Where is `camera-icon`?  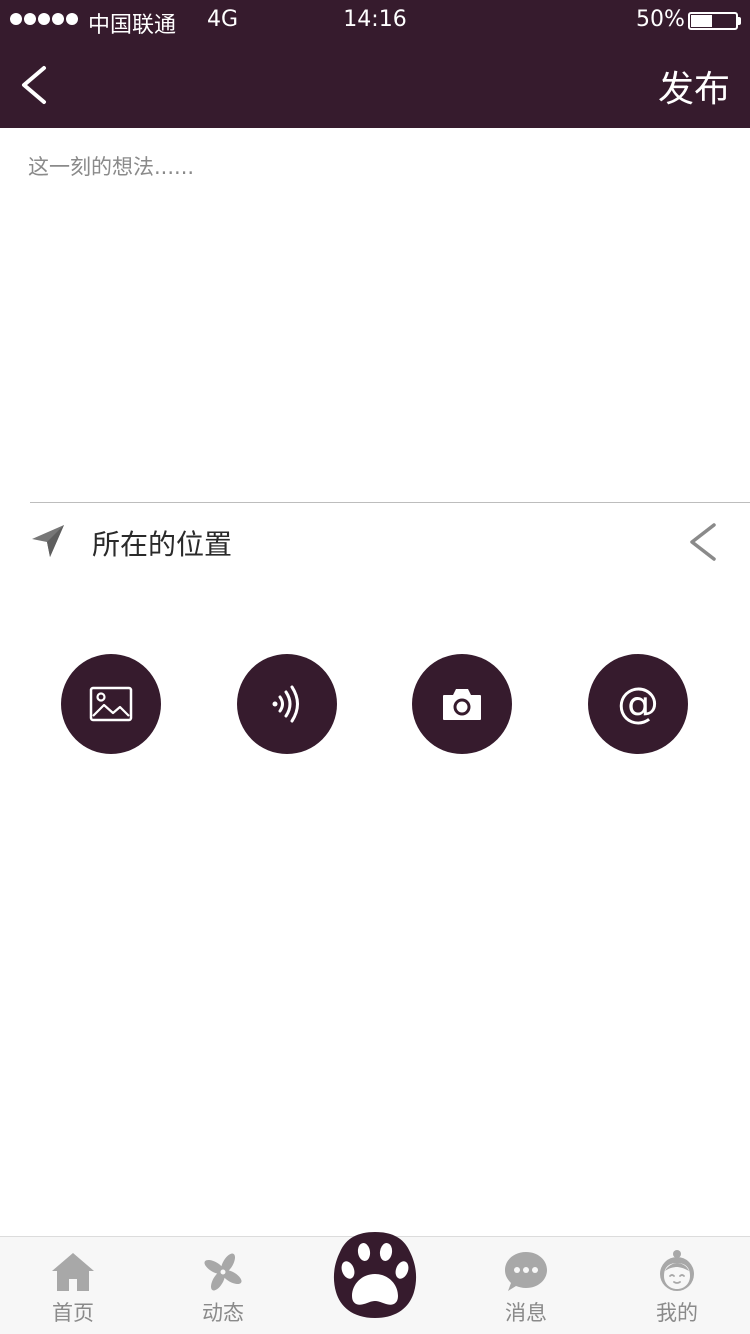 camera-icon is located at coordinates (462, 704).